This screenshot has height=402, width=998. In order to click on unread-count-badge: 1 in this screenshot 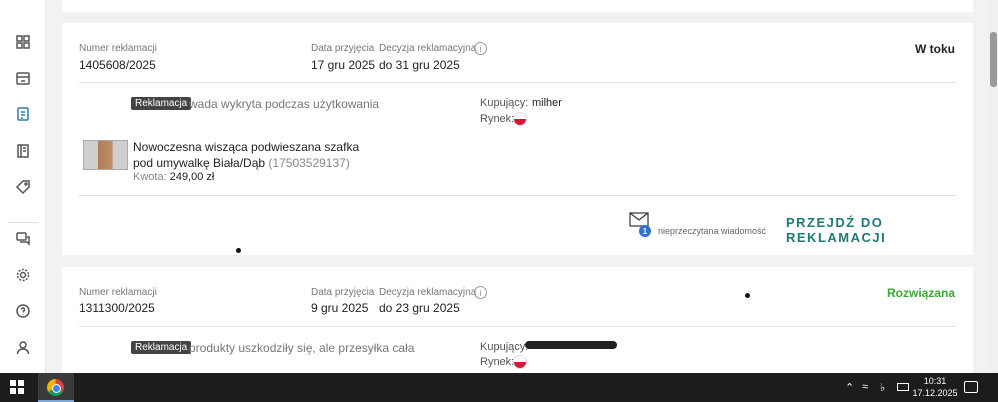, I will do `click(645, 231)`.